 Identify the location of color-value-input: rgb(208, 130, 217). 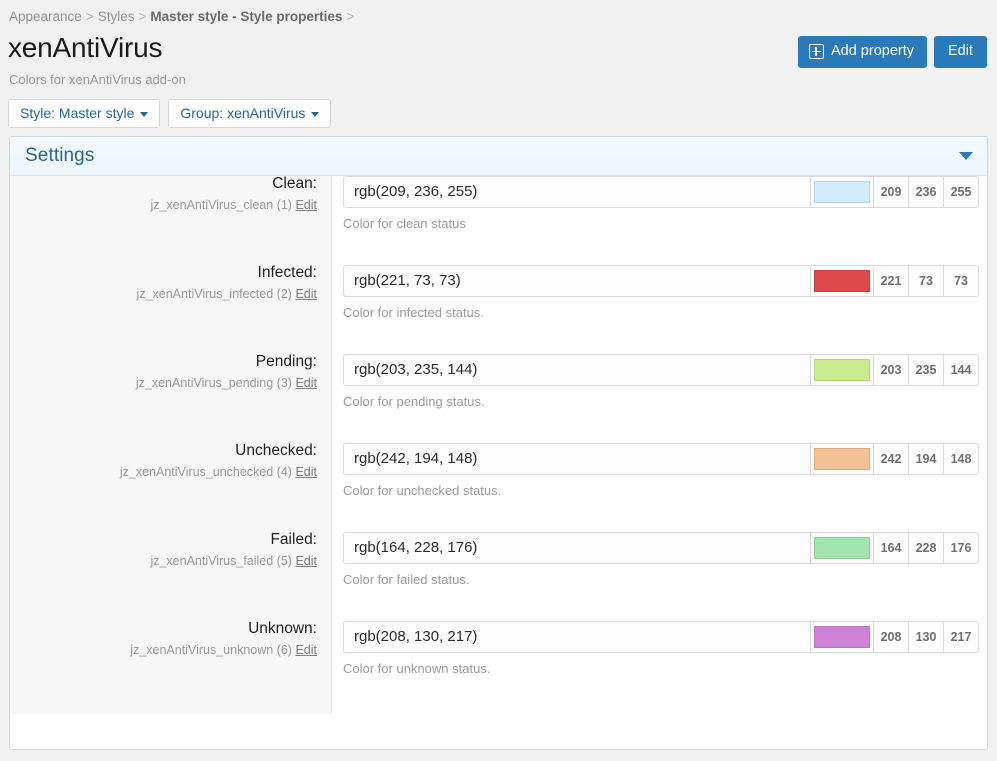
(576, 637).